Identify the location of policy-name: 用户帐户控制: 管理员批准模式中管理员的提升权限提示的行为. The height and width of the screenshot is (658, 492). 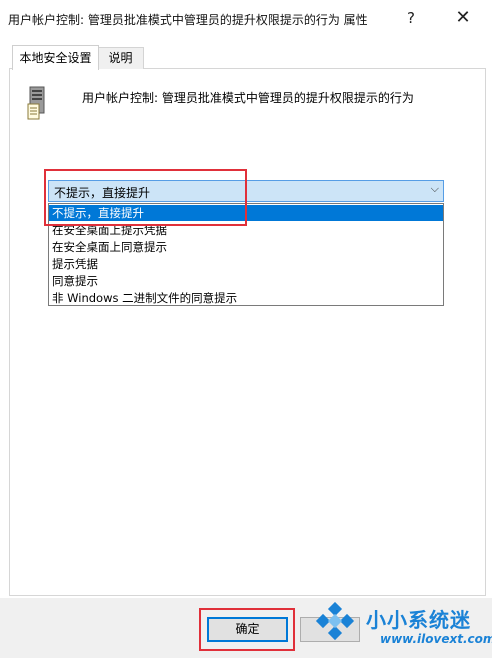
(248, 98).